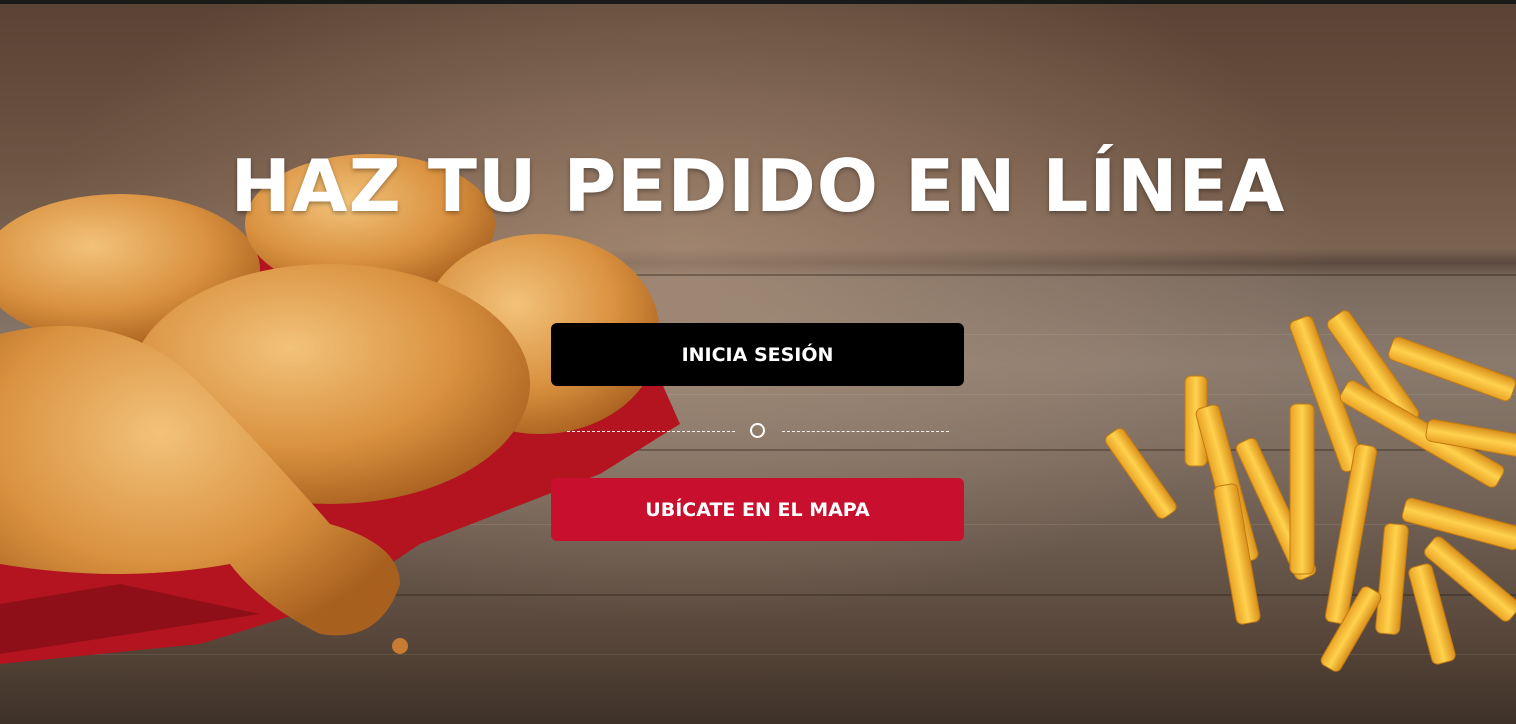 Image resolution: width=1516 pixels, height=724 pixels. Describe the element at coordinates (758, 186) in the screenshot. I see `page-title: HAZ TU PEDIDO EN LÍNEA` at that location.